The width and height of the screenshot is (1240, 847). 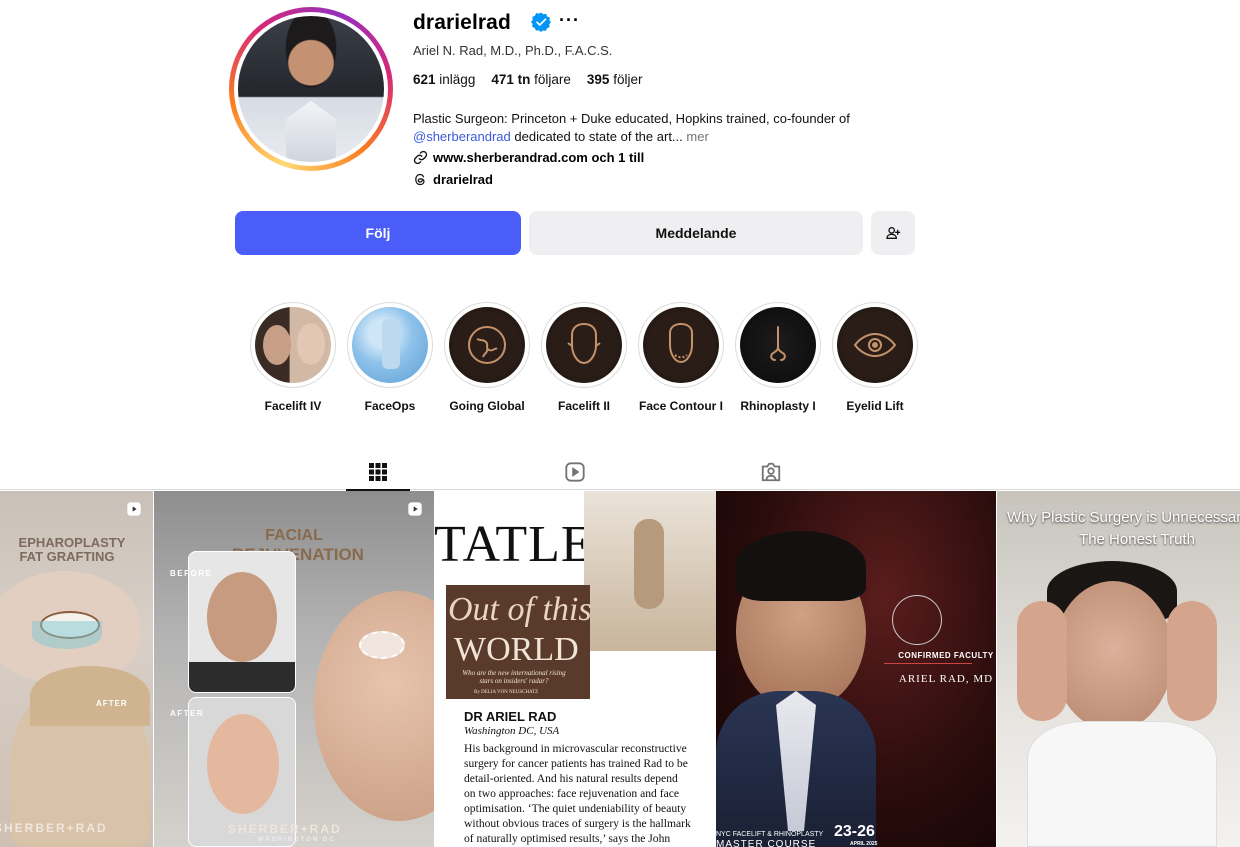 What do you see at coordinates (444, 79) in the screenshot?
I see `posts-stat: 621 inlägg` at bounding box center [444, 79].